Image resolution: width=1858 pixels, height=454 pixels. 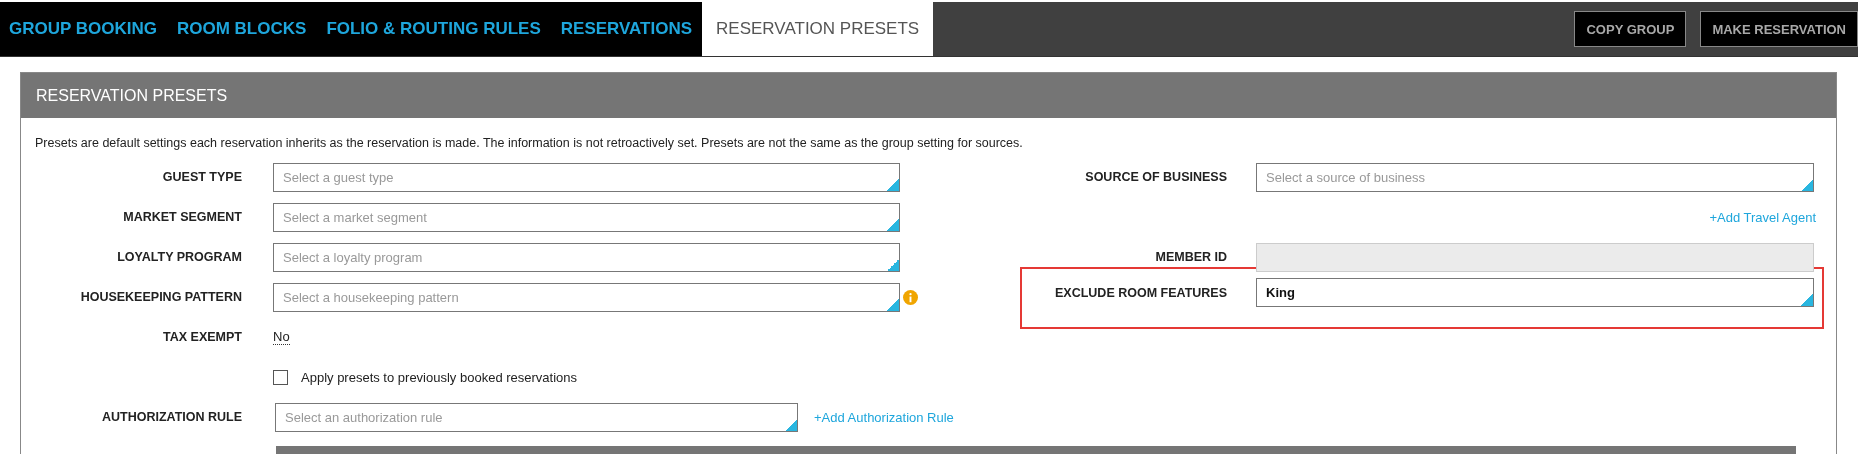 I want to click on field-label: AUTHORIZATION RULE, so click(x=171, y=417).